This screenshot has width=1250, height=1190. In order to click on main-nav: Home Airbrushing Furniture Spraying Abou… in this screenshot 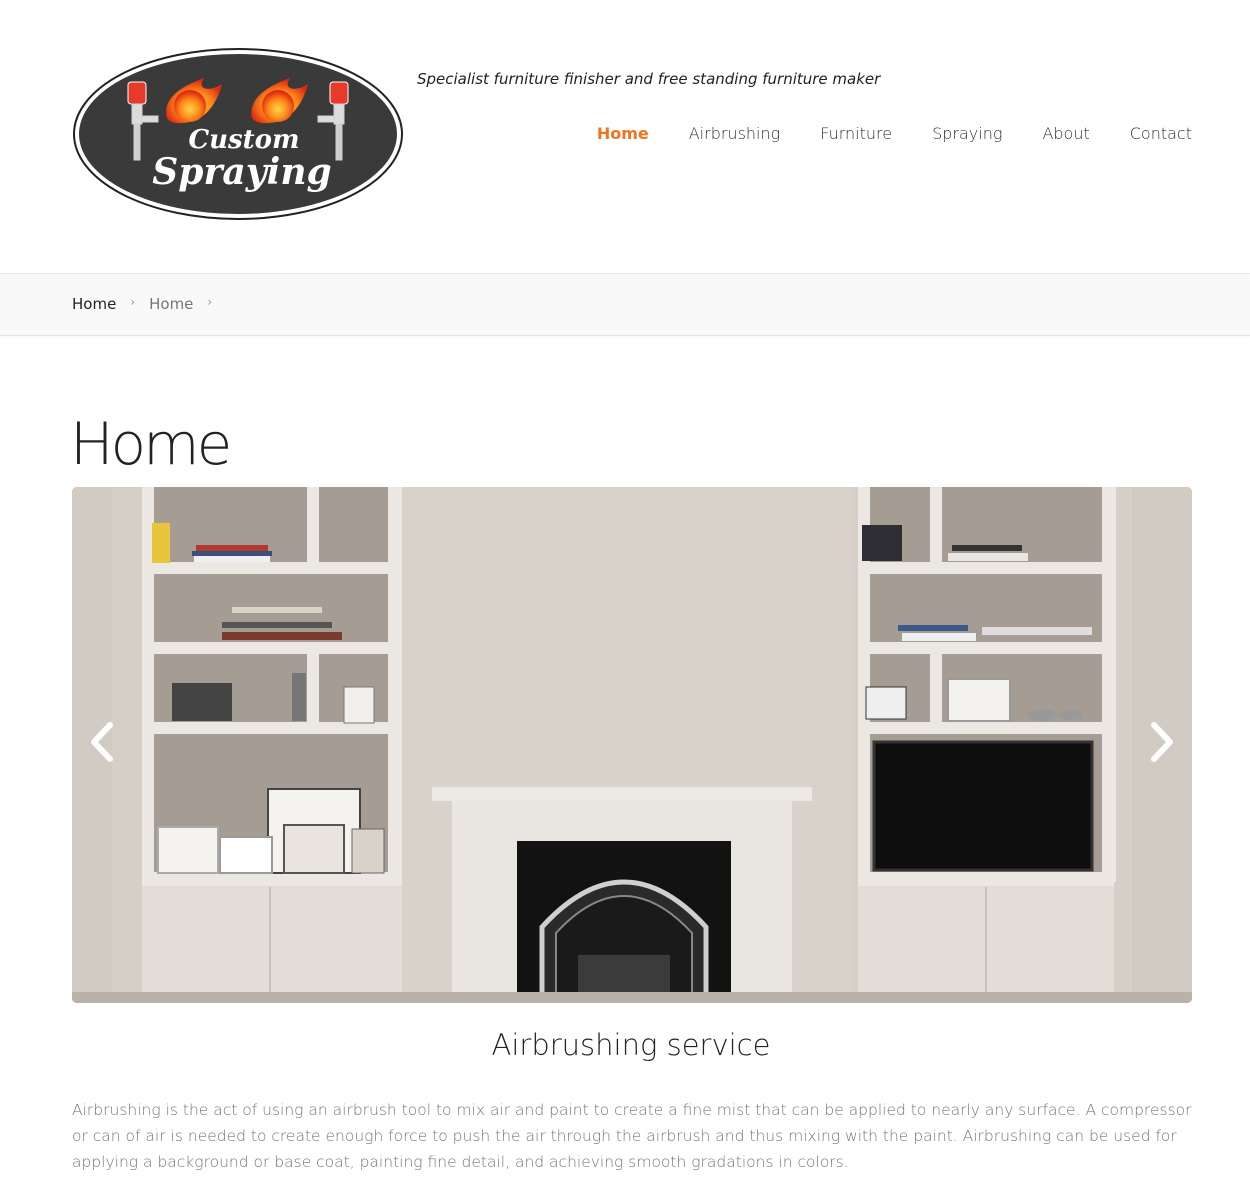, I will do `click(874, 133)`.